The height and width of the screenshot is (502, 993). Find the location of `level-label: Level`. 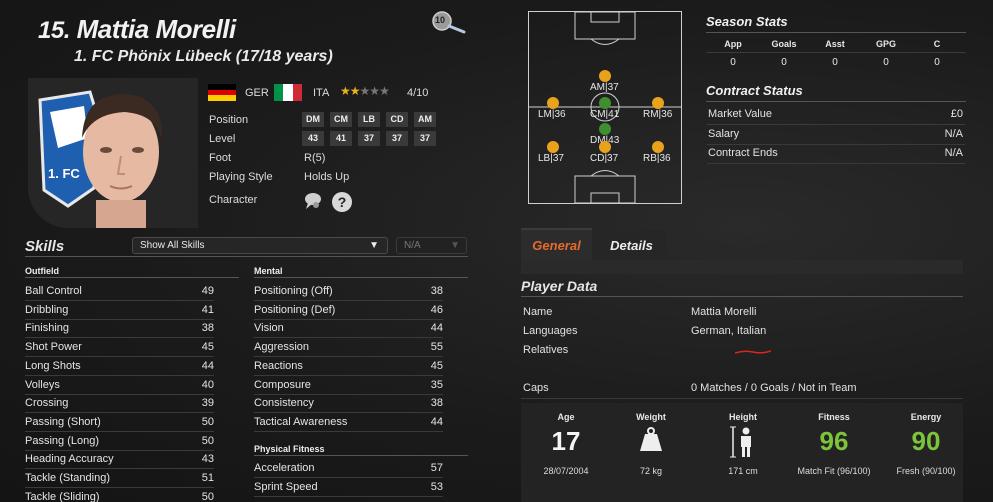

level-label: Level is located at coordinates (222, 139).